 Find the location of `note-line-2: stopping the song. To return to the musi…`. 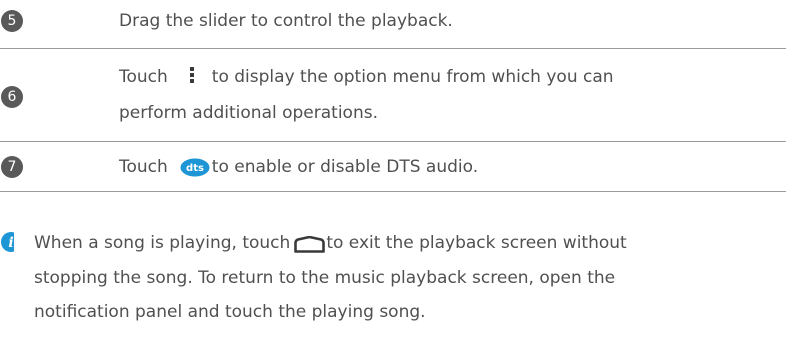

note-line-2: stopping the song. To return to the musi… is located at coordinates (325, 278).